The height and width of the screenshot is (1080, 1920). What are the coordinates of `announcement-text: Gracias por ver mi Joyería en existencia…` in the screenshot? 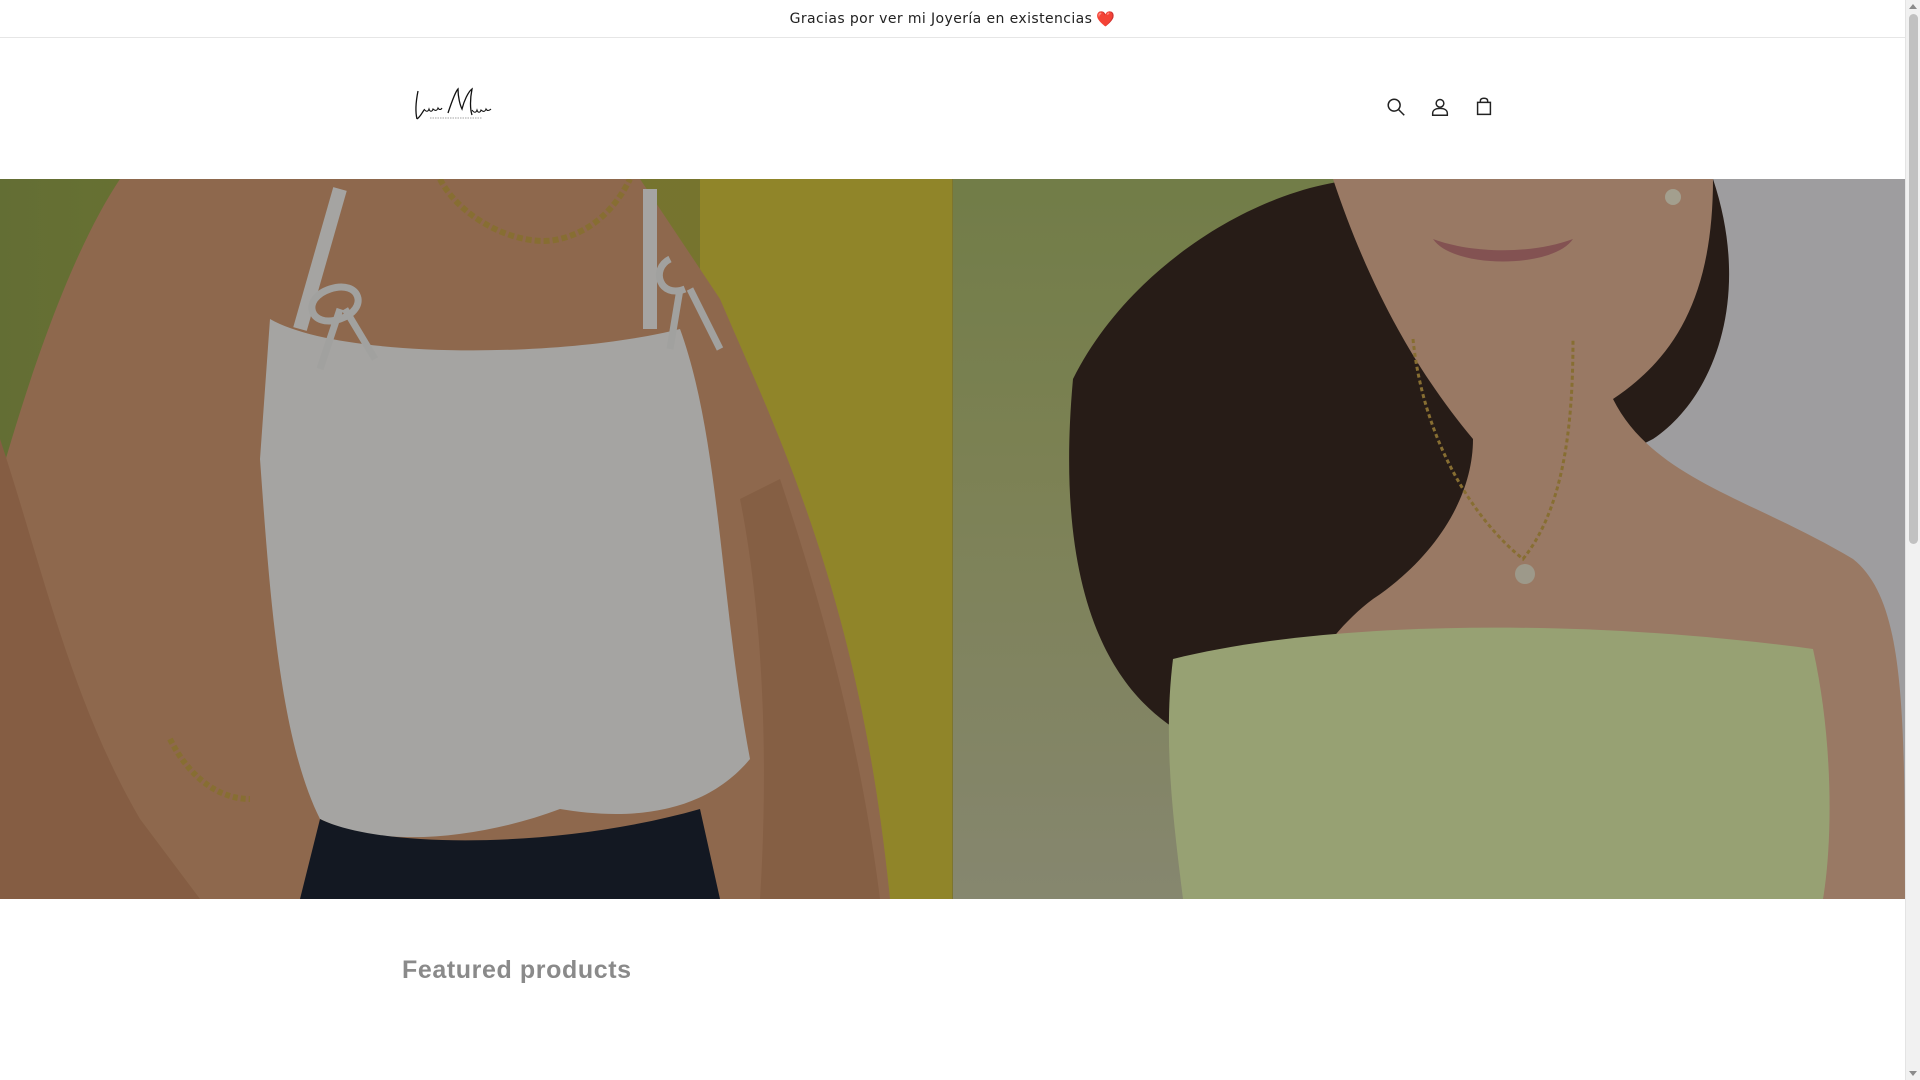 It's located at (941, 18).